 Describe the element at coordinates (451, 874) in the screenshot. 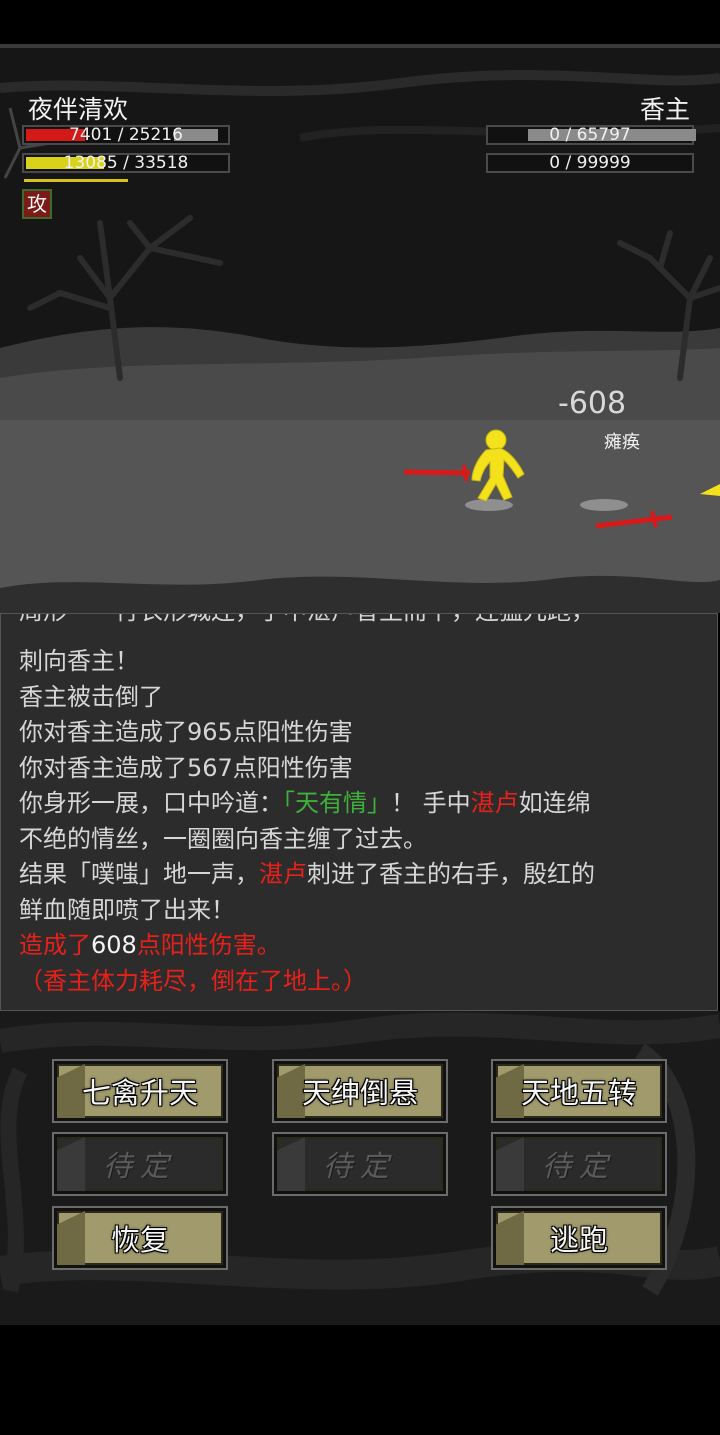

I see `log-segment: 刺进了香主的右手，殷红的` at that location.